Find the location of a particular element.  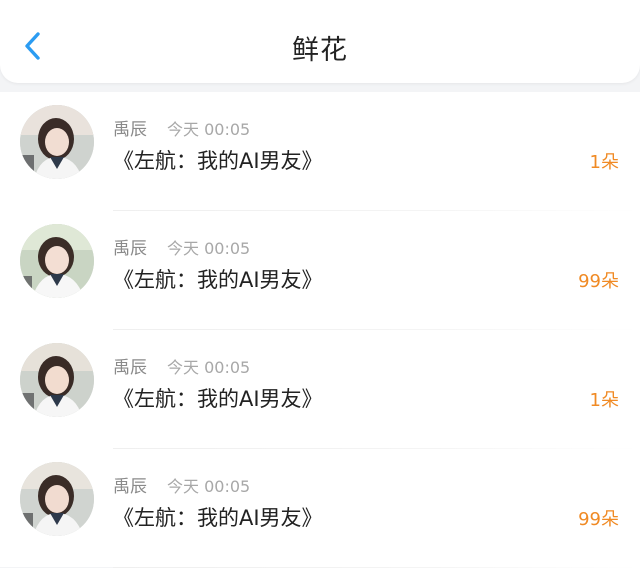

top-bar: 鲜花 is located at coordinates (320, 41).